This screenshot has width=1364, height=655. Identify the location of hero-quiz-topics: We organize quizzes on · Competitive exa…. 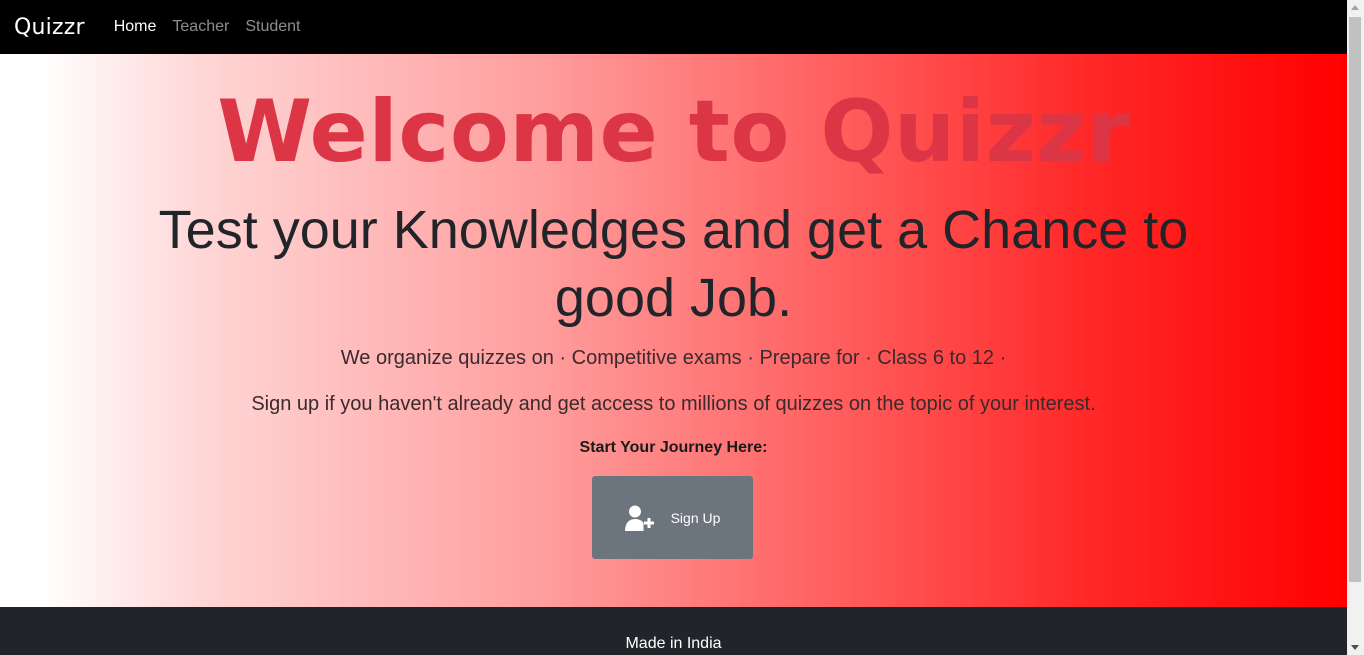
(673, 358).